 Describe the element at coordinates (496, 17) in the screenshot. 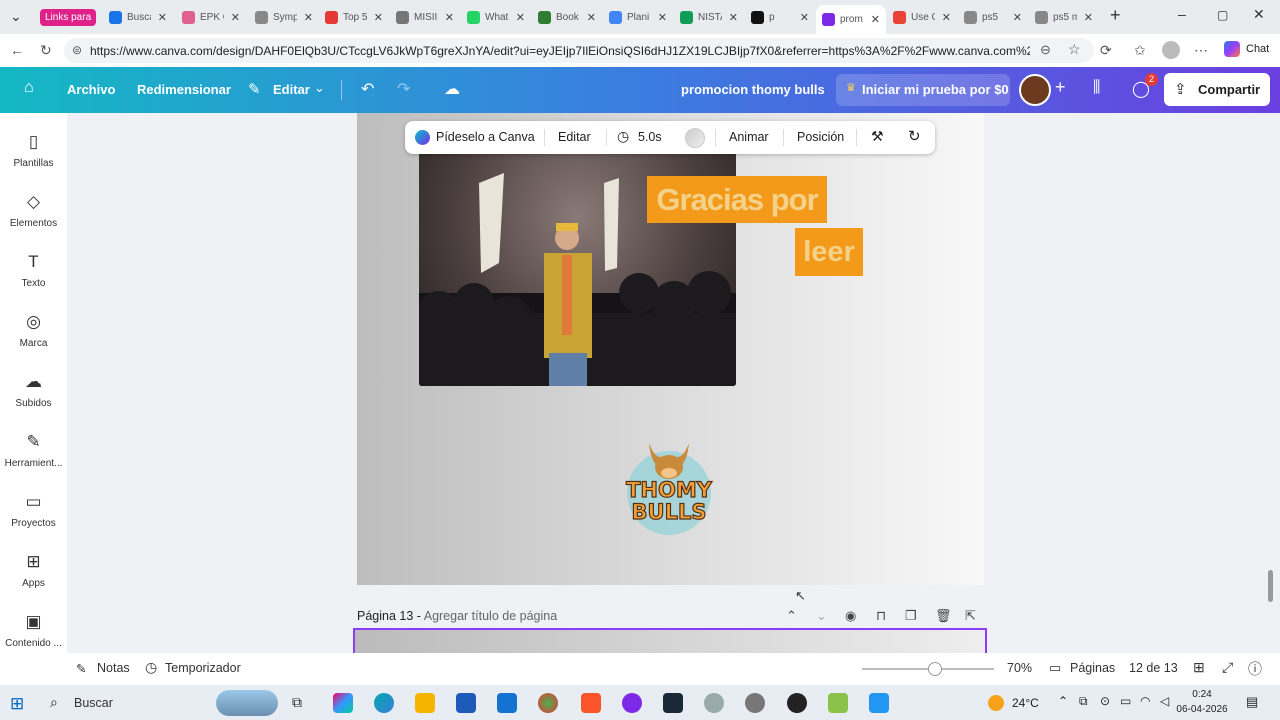

I see `browser-tab: What ✕` at that location.